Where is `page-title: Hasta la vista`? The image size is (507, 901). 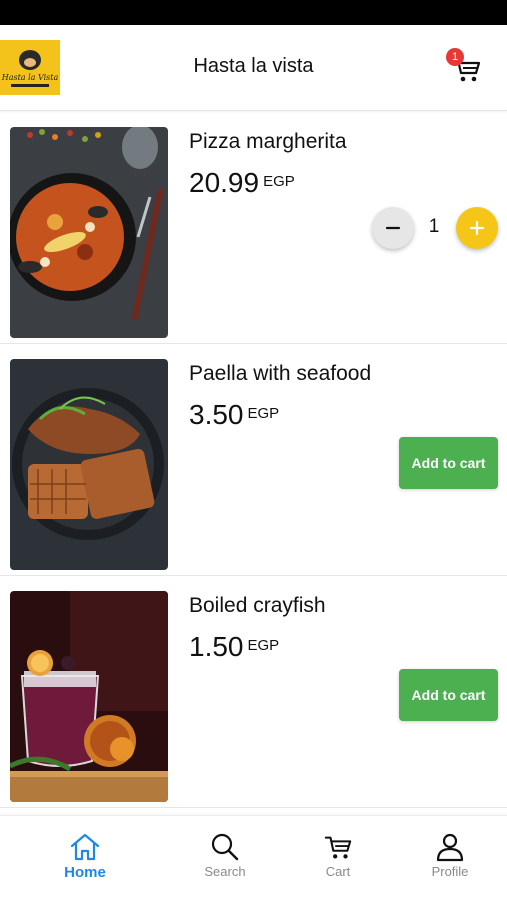 page-title: Hasta la vista is located at coordinates (253, 66).